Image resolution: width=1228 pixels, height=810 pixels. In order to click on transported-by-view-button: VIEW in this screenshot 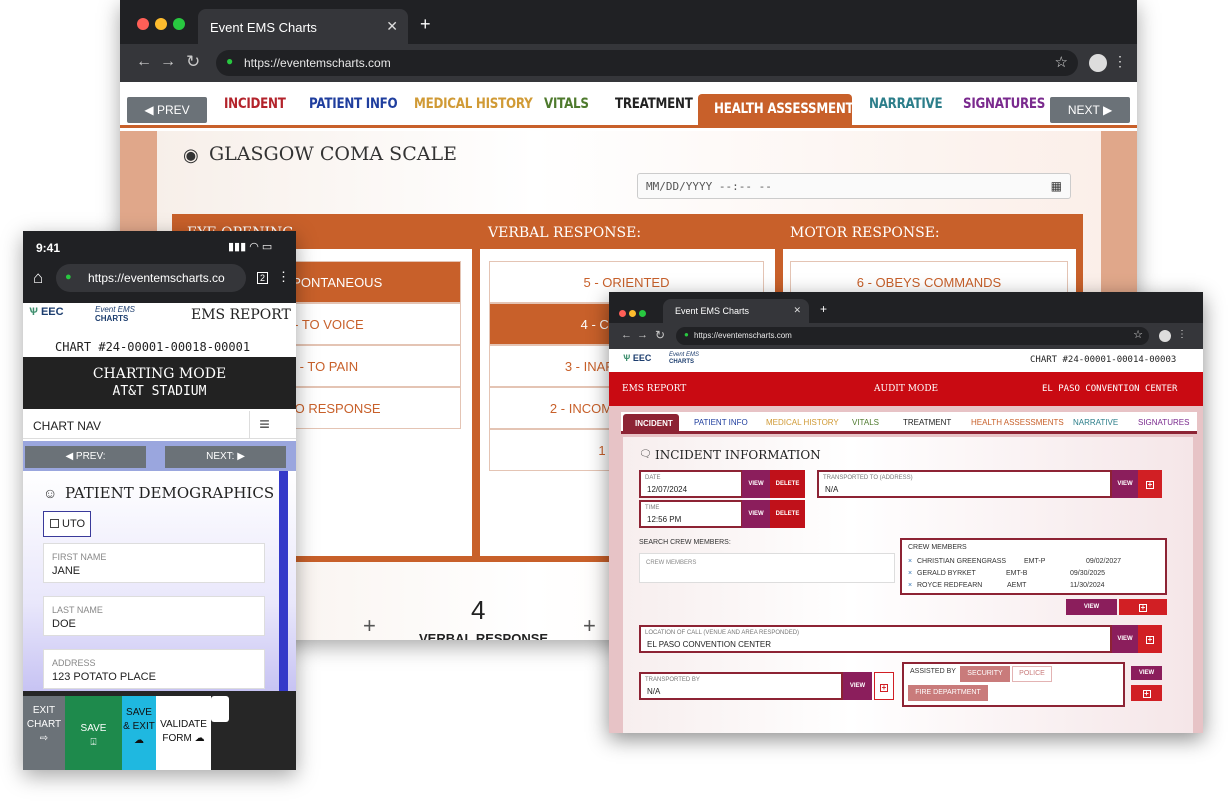, I will do `click(857, 686)`.